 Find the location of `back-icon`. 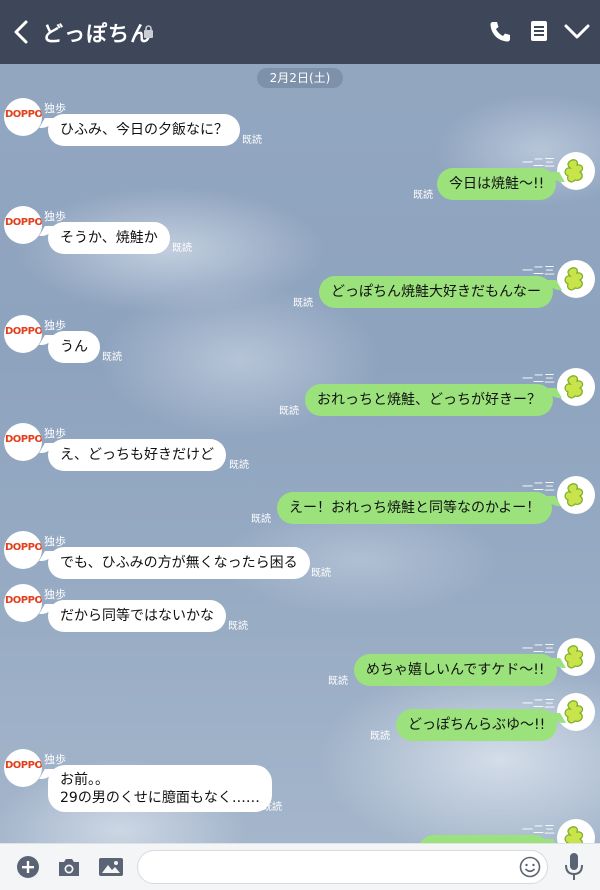

back-icon is located at coordinates (21, 32).